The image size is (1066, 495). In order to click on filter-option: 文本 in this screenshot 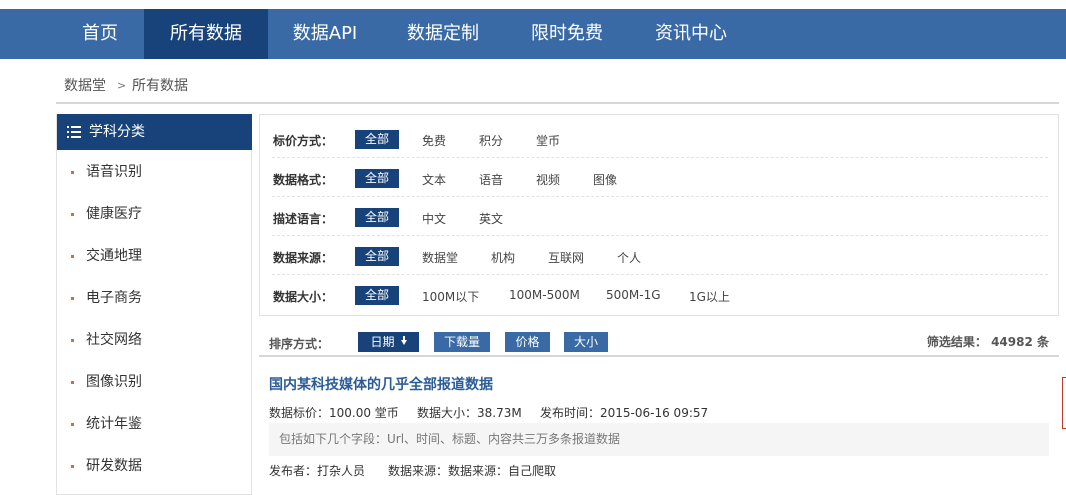, I will do `click(434, 179)`.